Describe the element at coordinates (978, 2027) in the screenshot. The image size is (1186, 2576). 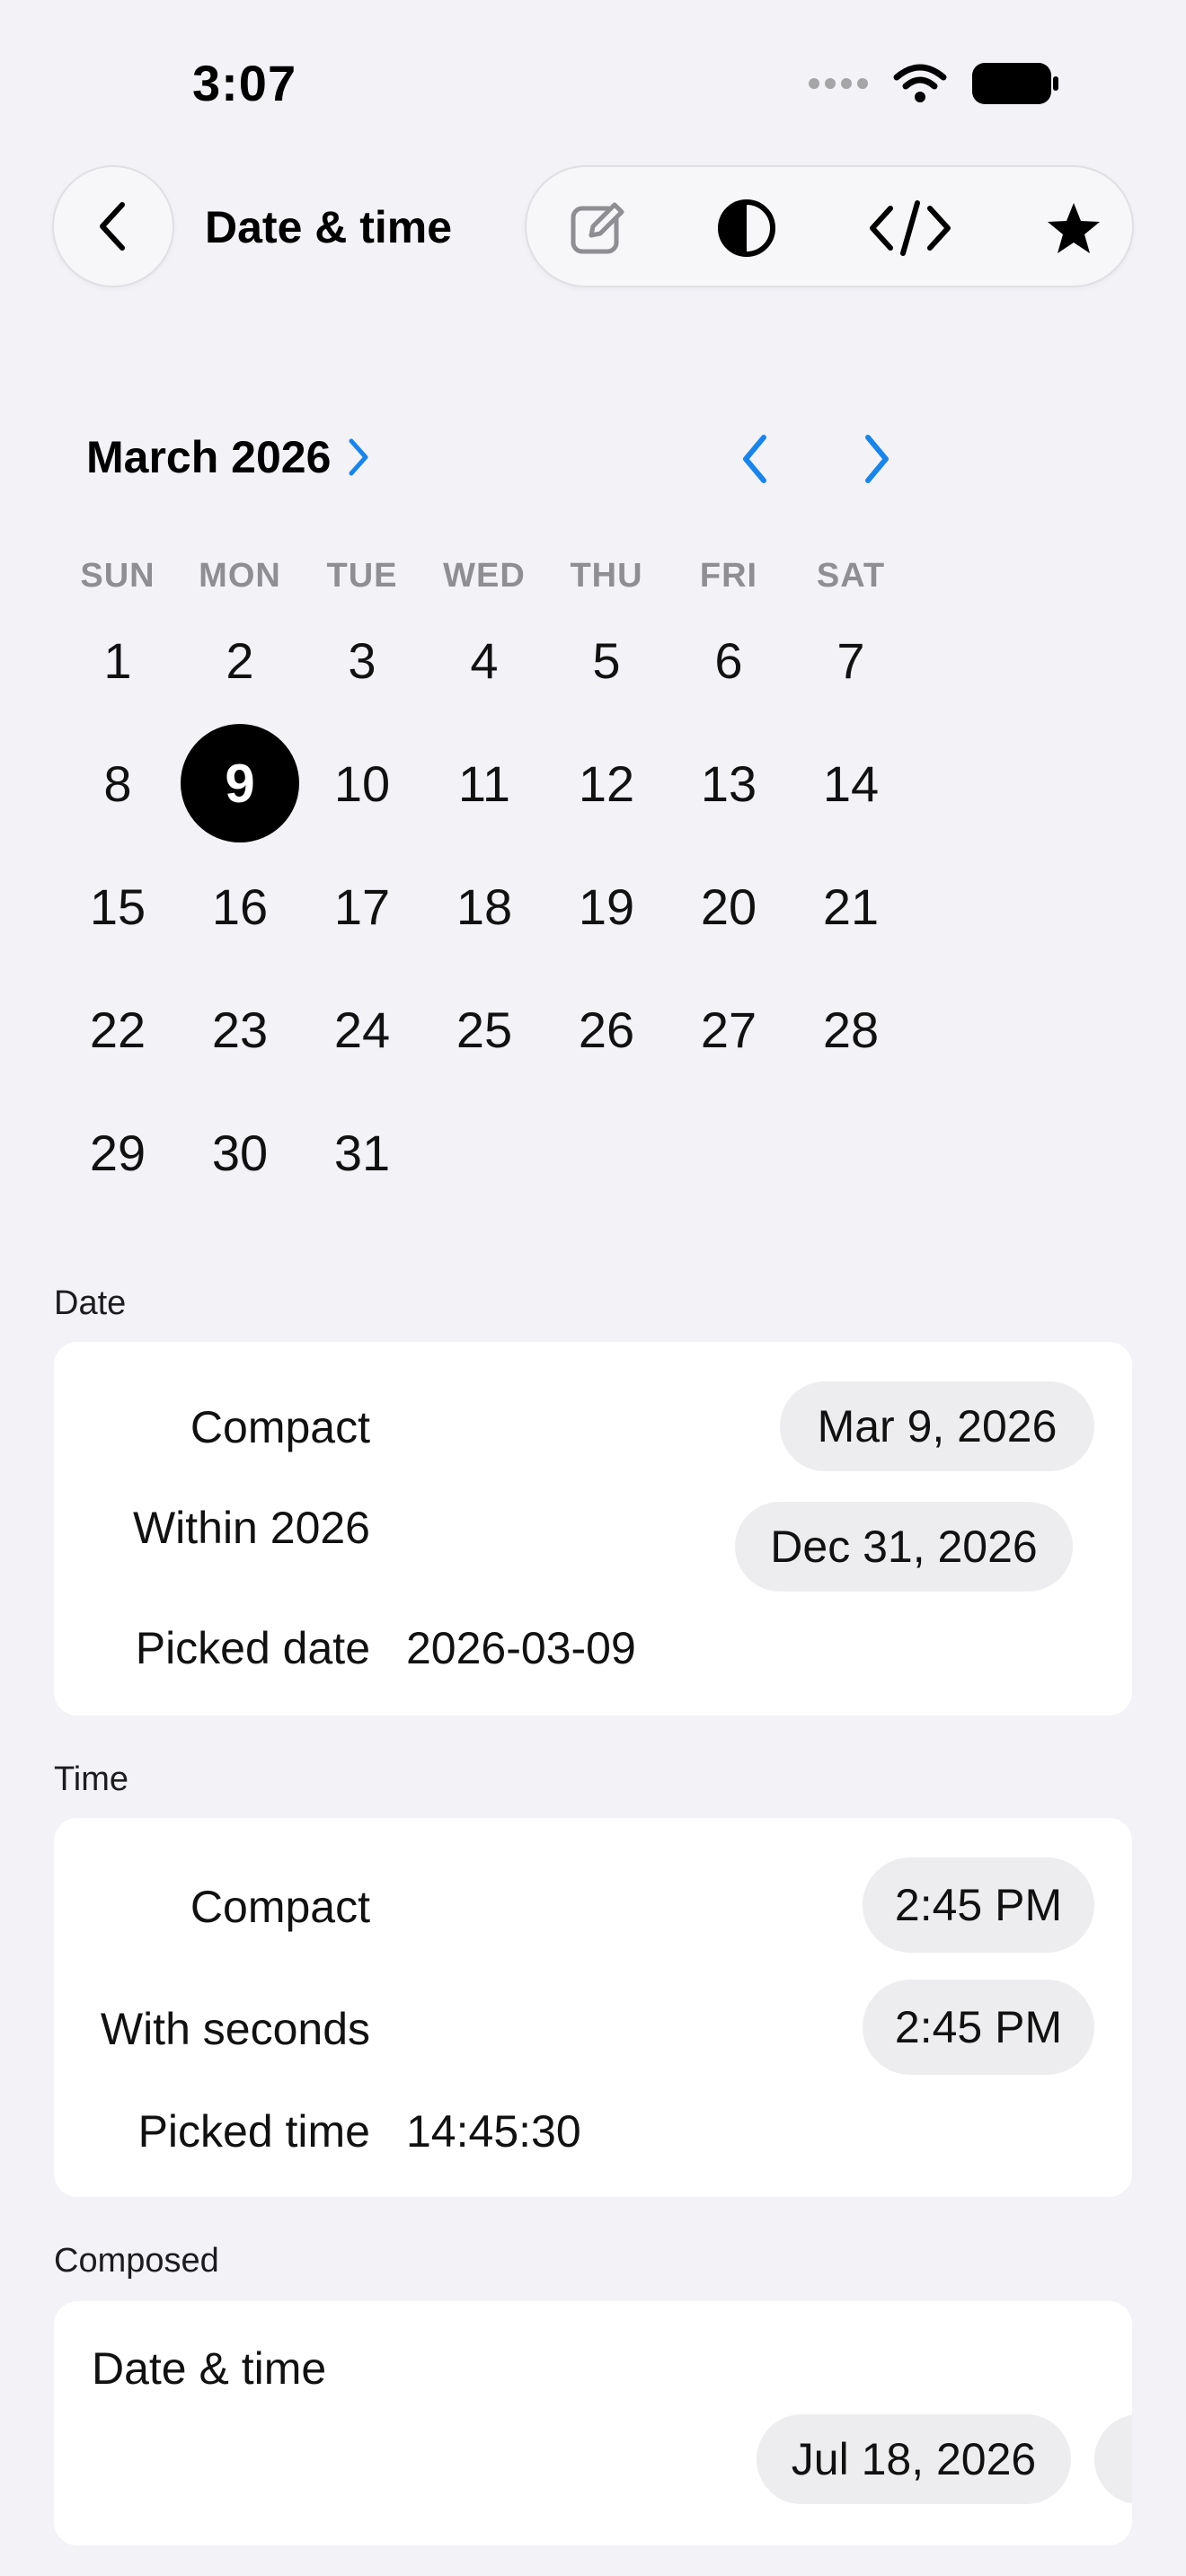
I see `with-seconds-time-picker: 2:45 PM` at that location.